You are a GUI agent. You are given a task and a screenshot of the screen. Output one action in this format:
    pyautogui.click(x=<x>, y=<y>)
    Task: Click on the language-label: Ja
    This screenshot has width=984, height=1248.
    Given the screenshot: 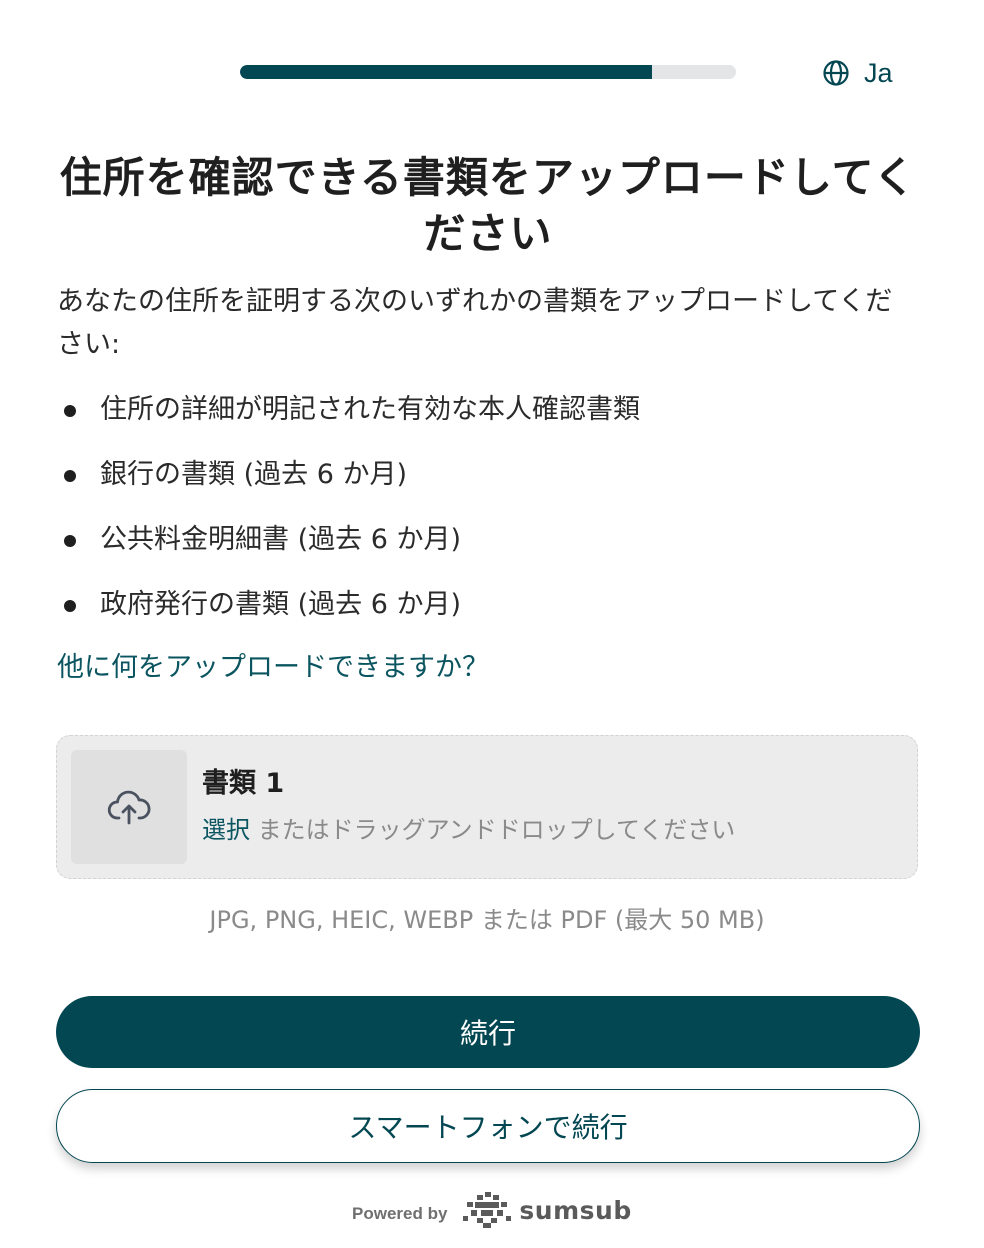 What is the action you would take?
    pyautogui.click(x=878, y=73)
    